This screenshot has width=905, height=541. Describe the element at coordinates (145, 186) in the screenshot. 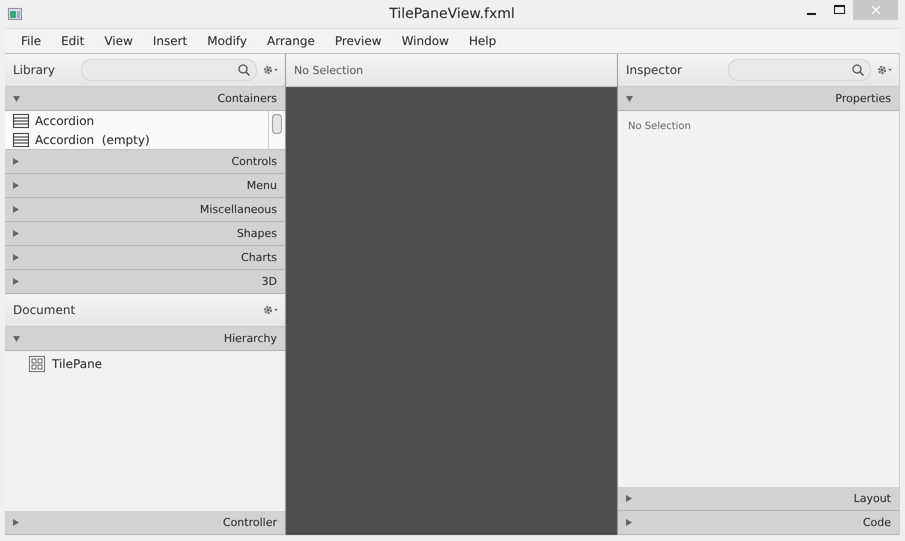

I see `section-header: Menu` at that location.